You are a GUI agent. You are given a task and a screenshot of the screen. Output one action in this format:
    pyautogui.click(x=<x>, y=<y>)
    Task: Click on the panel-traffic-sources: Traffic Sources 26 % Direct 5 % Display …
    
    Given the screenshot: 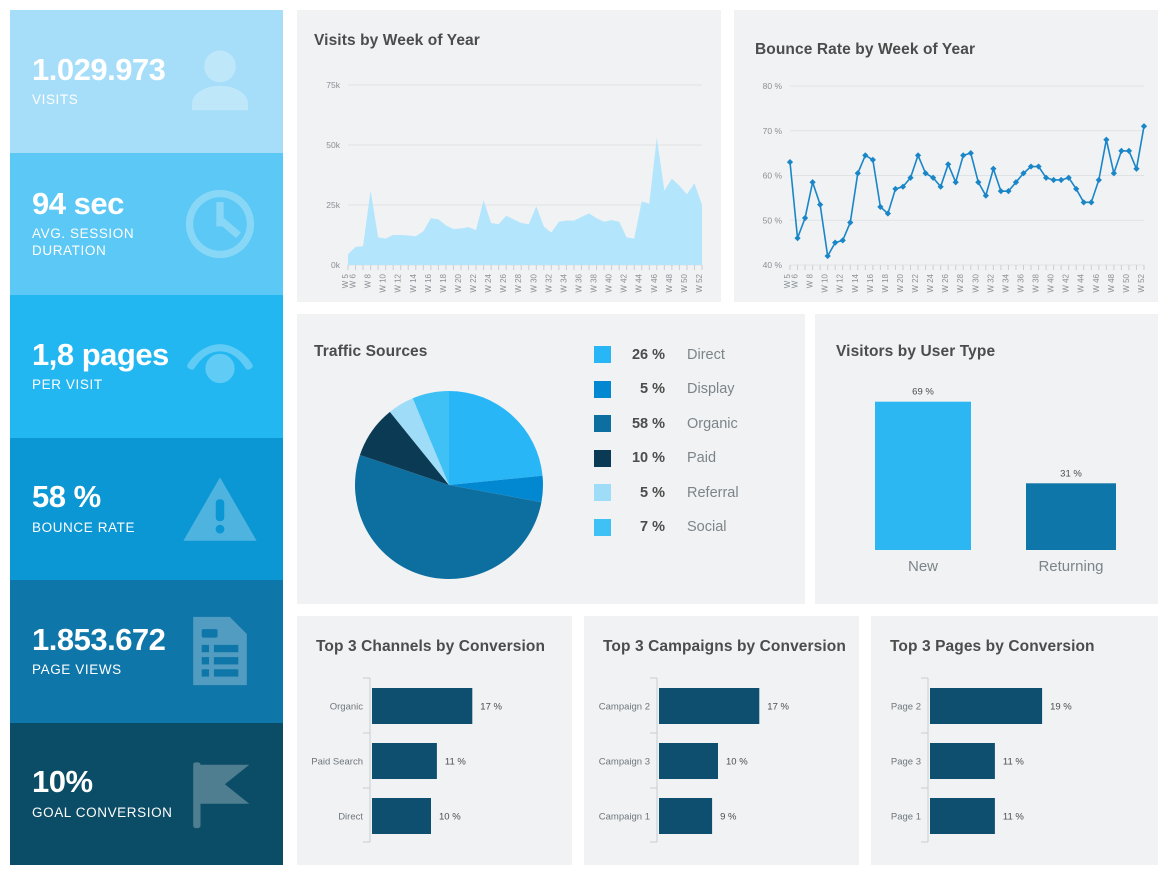 What is the action you would take?
    pyautogui.click(x=551, y=459)
    